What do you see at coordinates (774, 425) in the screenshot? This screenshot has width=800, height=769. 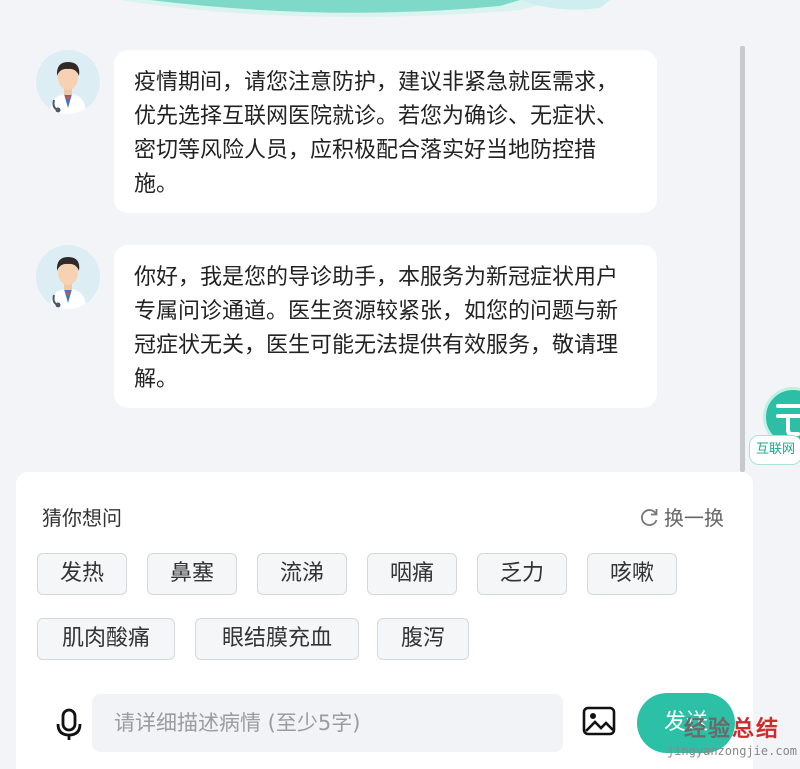 I see `internet-hospital-float-button: 互联网` at bounding box center [774, 425].